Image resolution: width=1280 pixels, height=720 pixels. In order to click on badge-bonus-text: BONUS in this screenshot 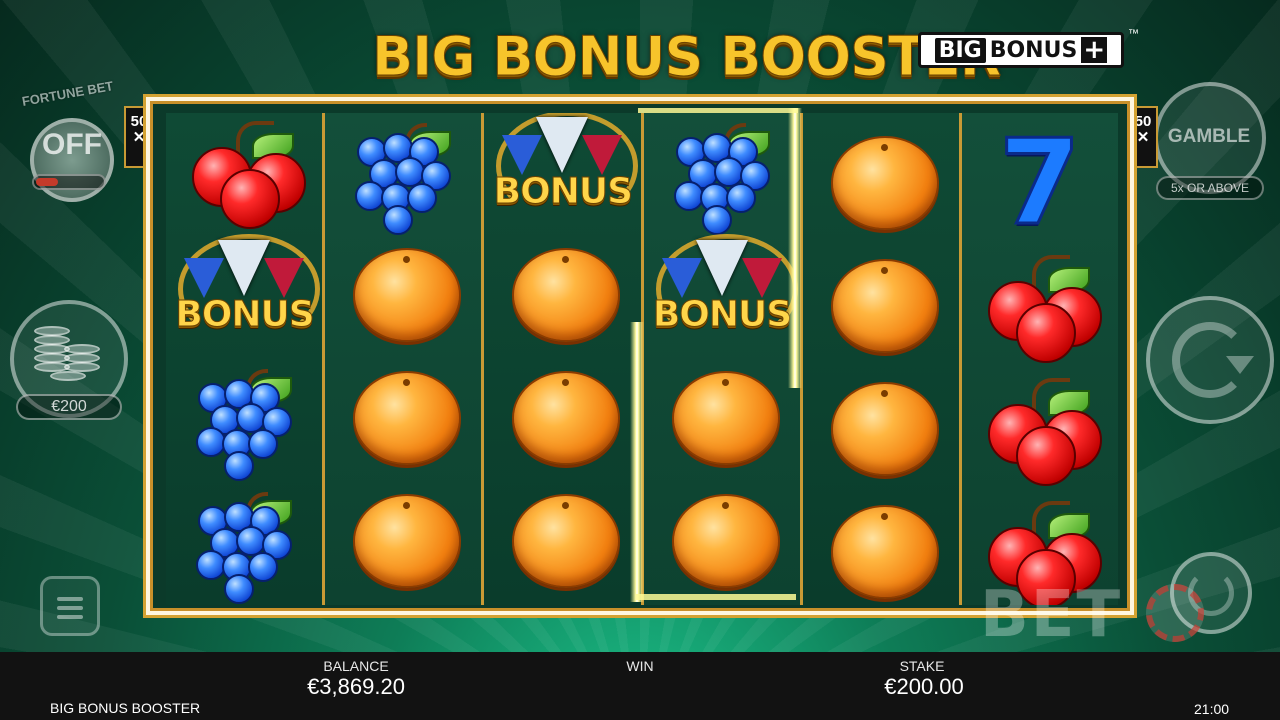, I will do `click(1033, 50)`.